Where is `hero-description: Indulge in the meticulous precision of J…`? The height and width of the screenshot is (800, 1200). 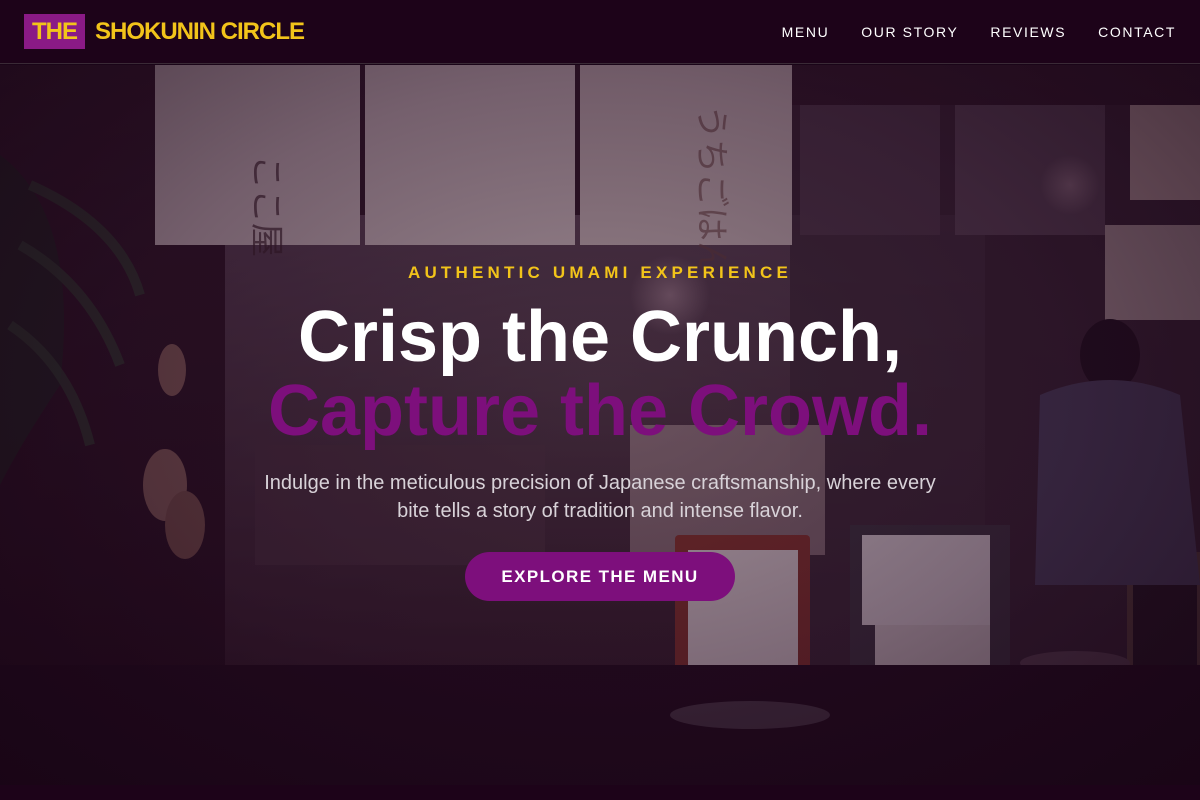 hero-description: Indulge in the meticulous precision of J… is located at coordinates (600, 497).